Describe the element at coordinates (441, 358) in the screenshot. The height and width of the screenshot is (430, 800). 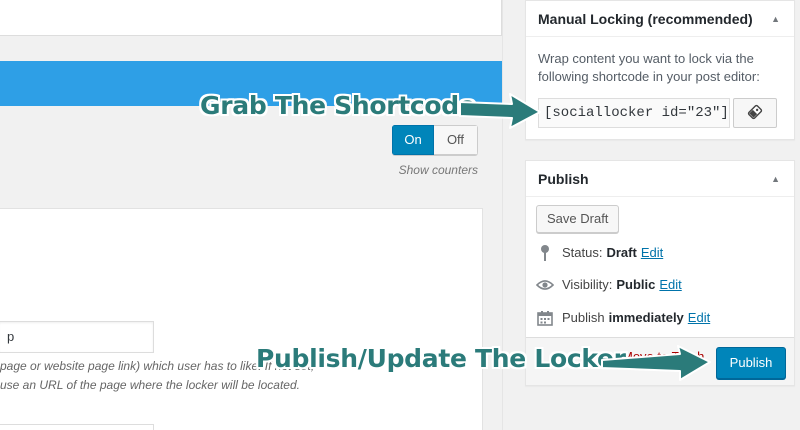
I see `publish-update-callout: Publish/Update The Locker` at that location.